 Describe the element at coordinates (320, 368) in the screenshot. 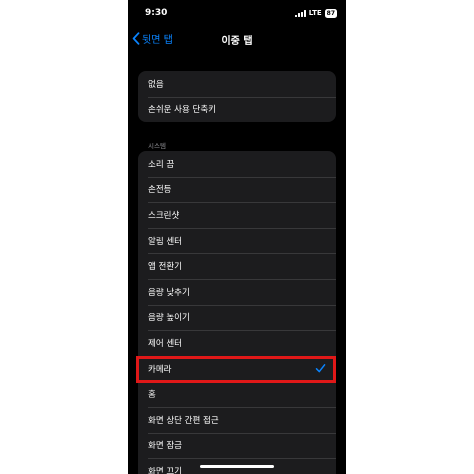

I see `checkmark-icon` at that location.